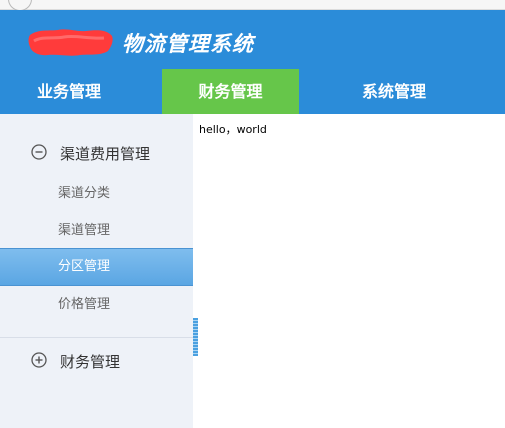 The image size is (505, 428). I want to click on sidebar-item-channel-category: 渠道分类, so click(96, 194).